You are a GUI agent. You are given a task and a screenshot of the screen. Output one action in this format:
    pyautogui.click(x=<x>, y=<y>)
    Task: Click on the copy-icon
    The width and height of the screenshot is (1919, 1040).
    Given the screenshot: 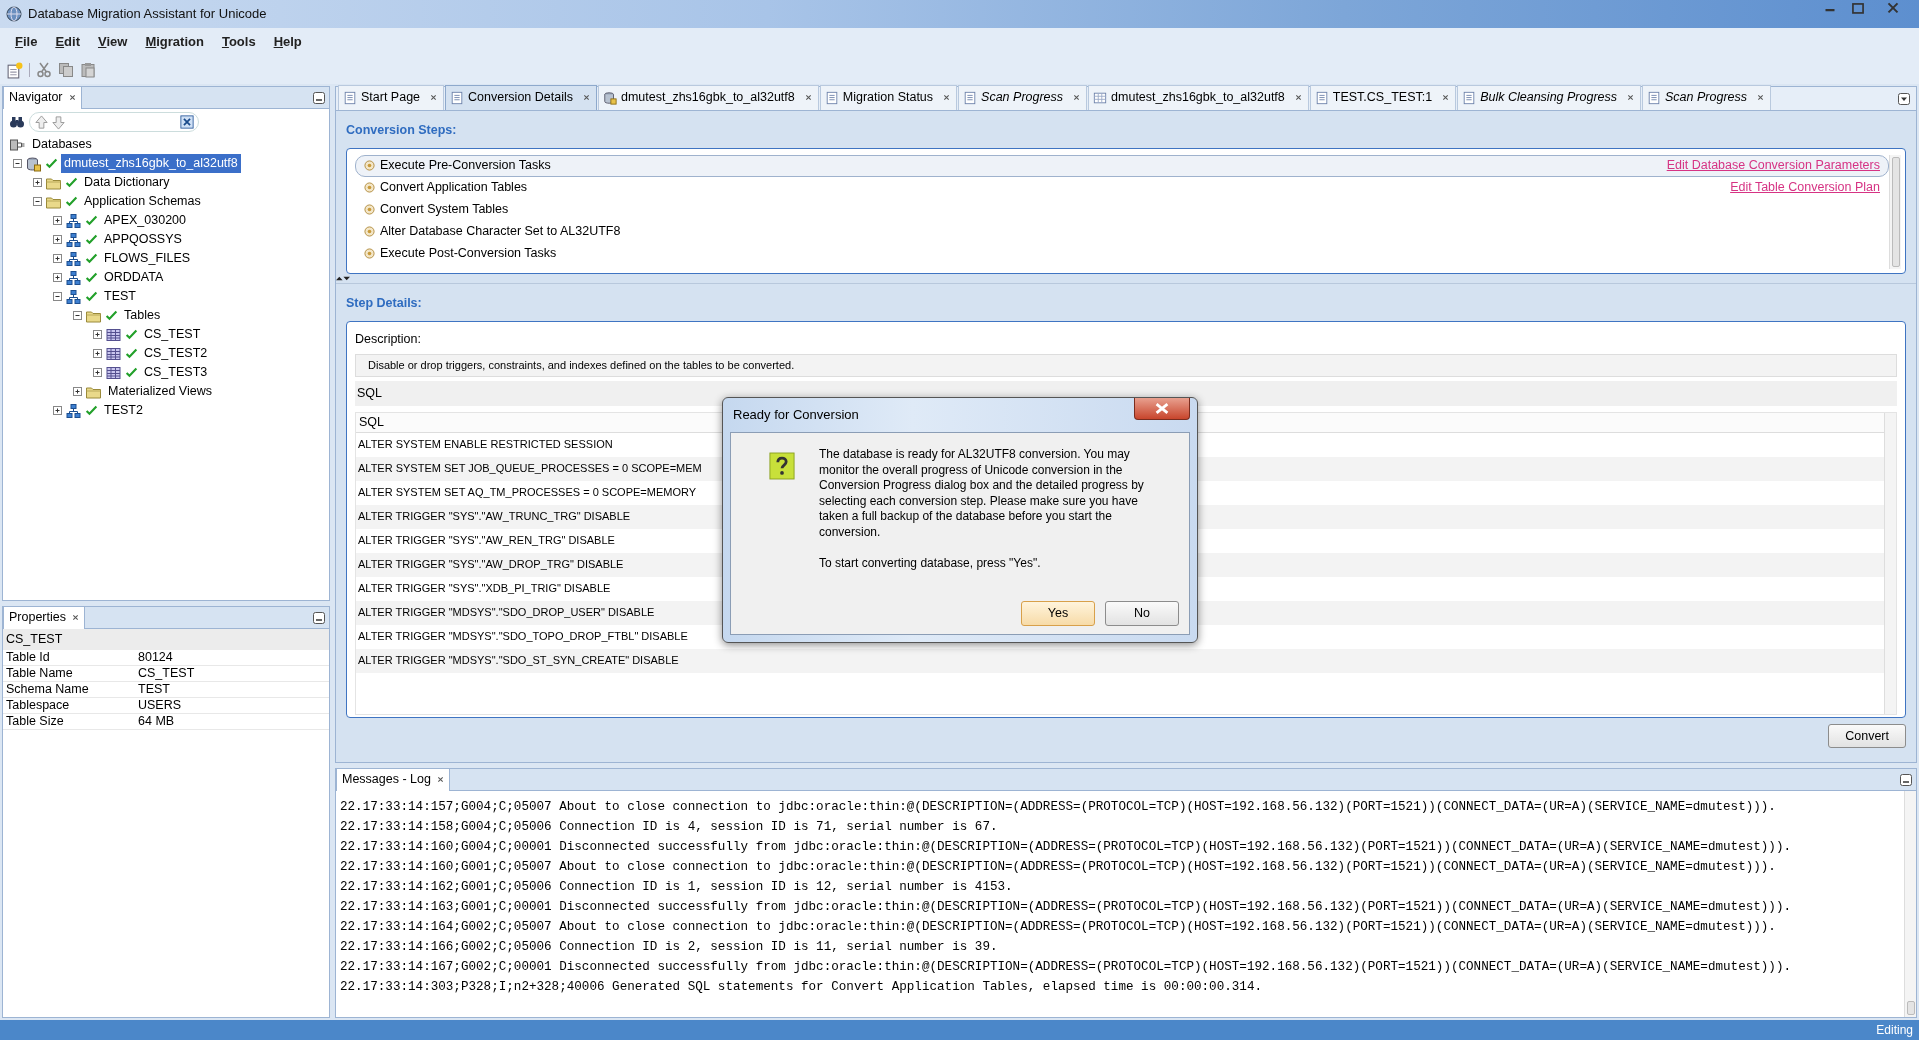 What is the action you would take?
    pyautogui.click(x=66, y=70)
    